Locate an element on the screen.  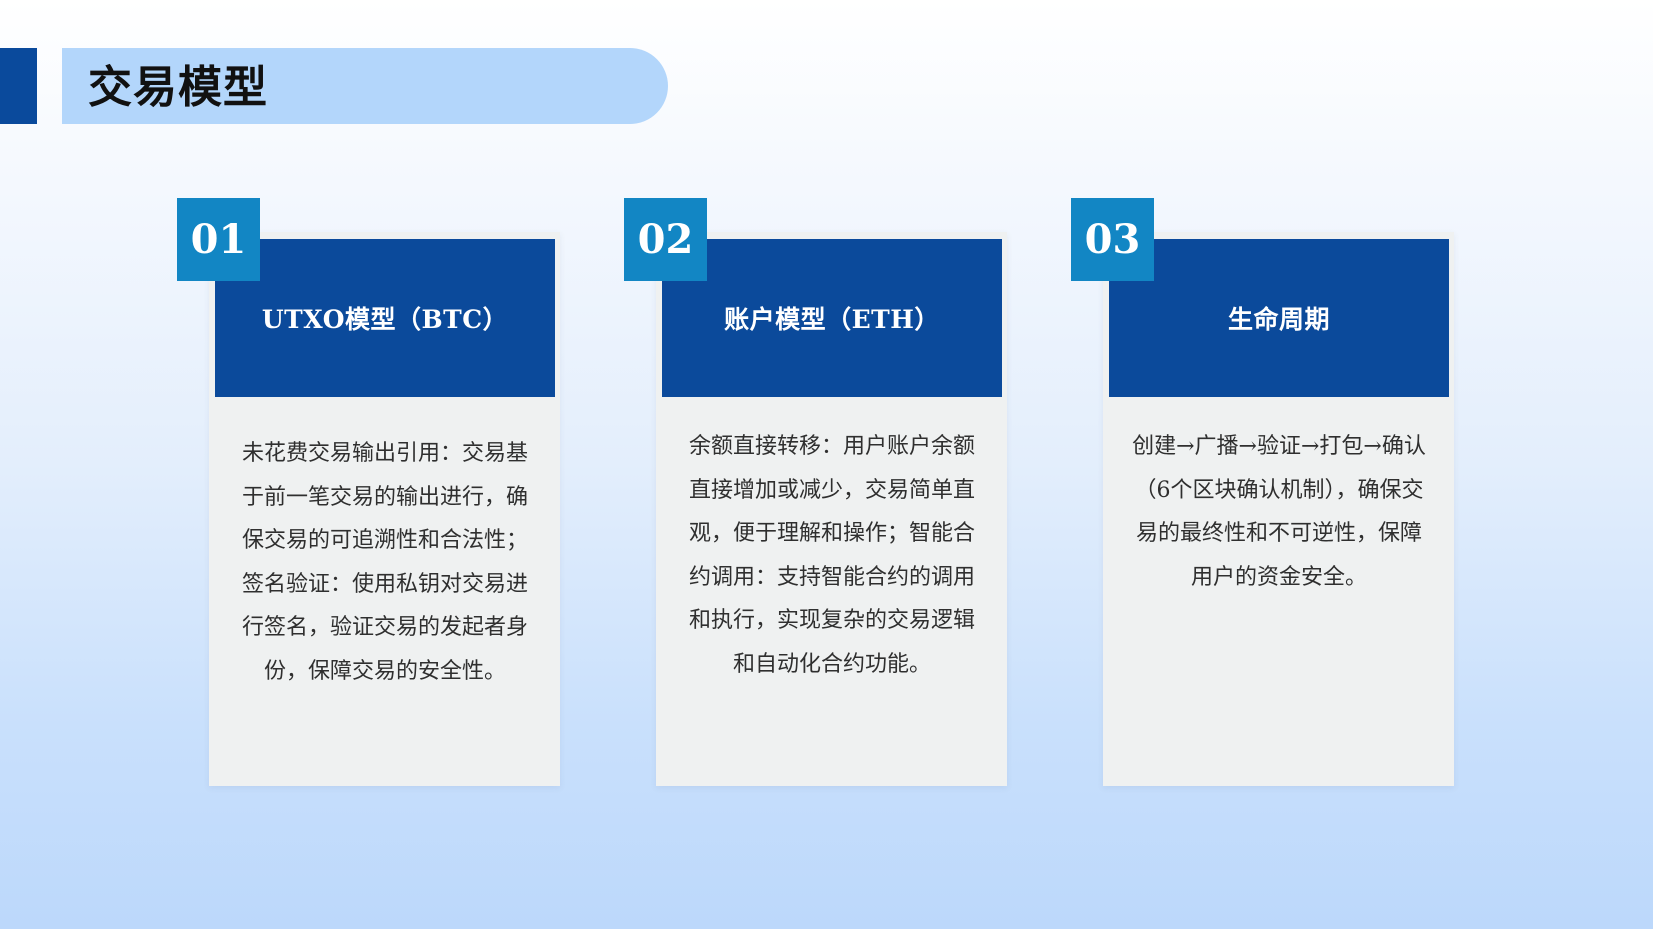
card-header: UTXO模型（BTC） is located at coordinates (385, 318).